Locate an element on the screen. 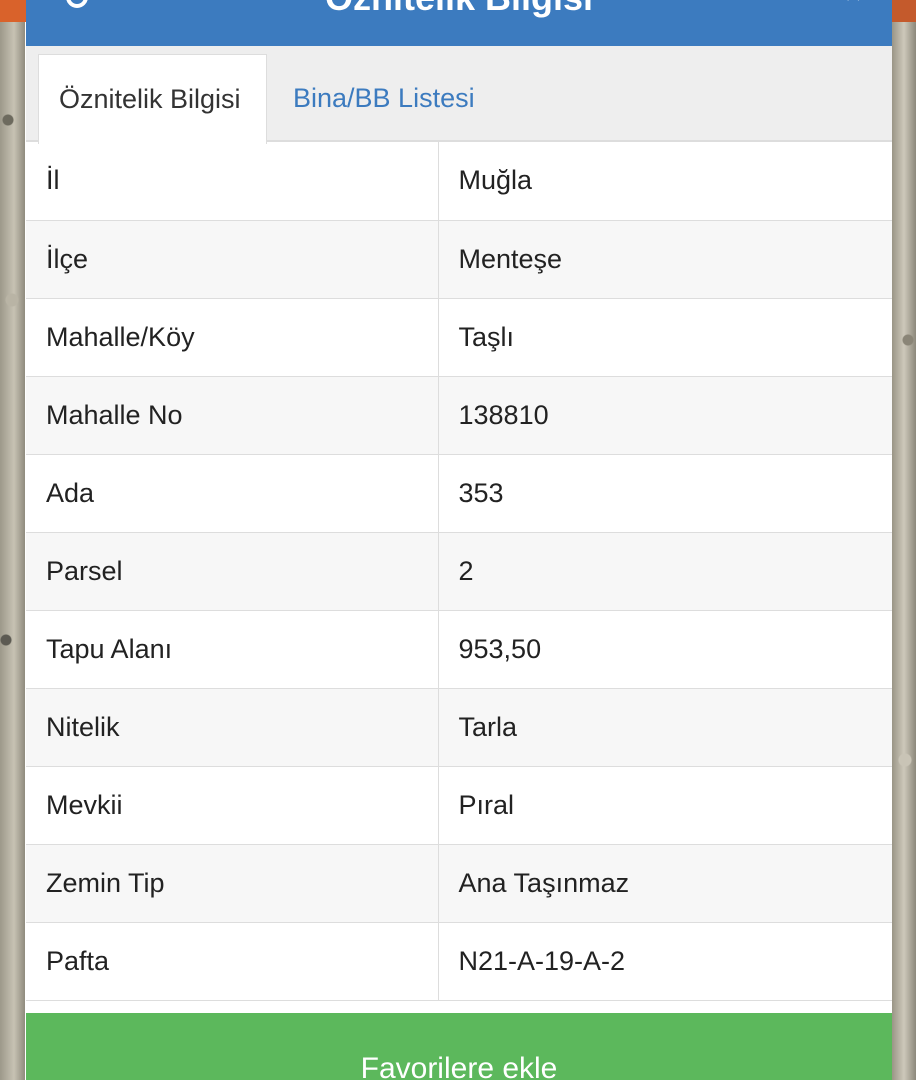  table-row: Parsel 2 is located at coordinates (459, 571).